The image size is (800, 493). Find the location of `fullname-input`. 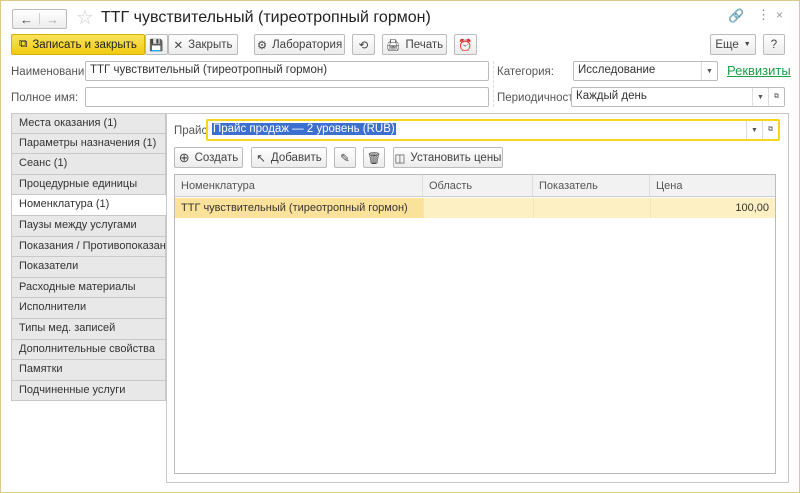

fullname-input is located at coordinates (287, 97).